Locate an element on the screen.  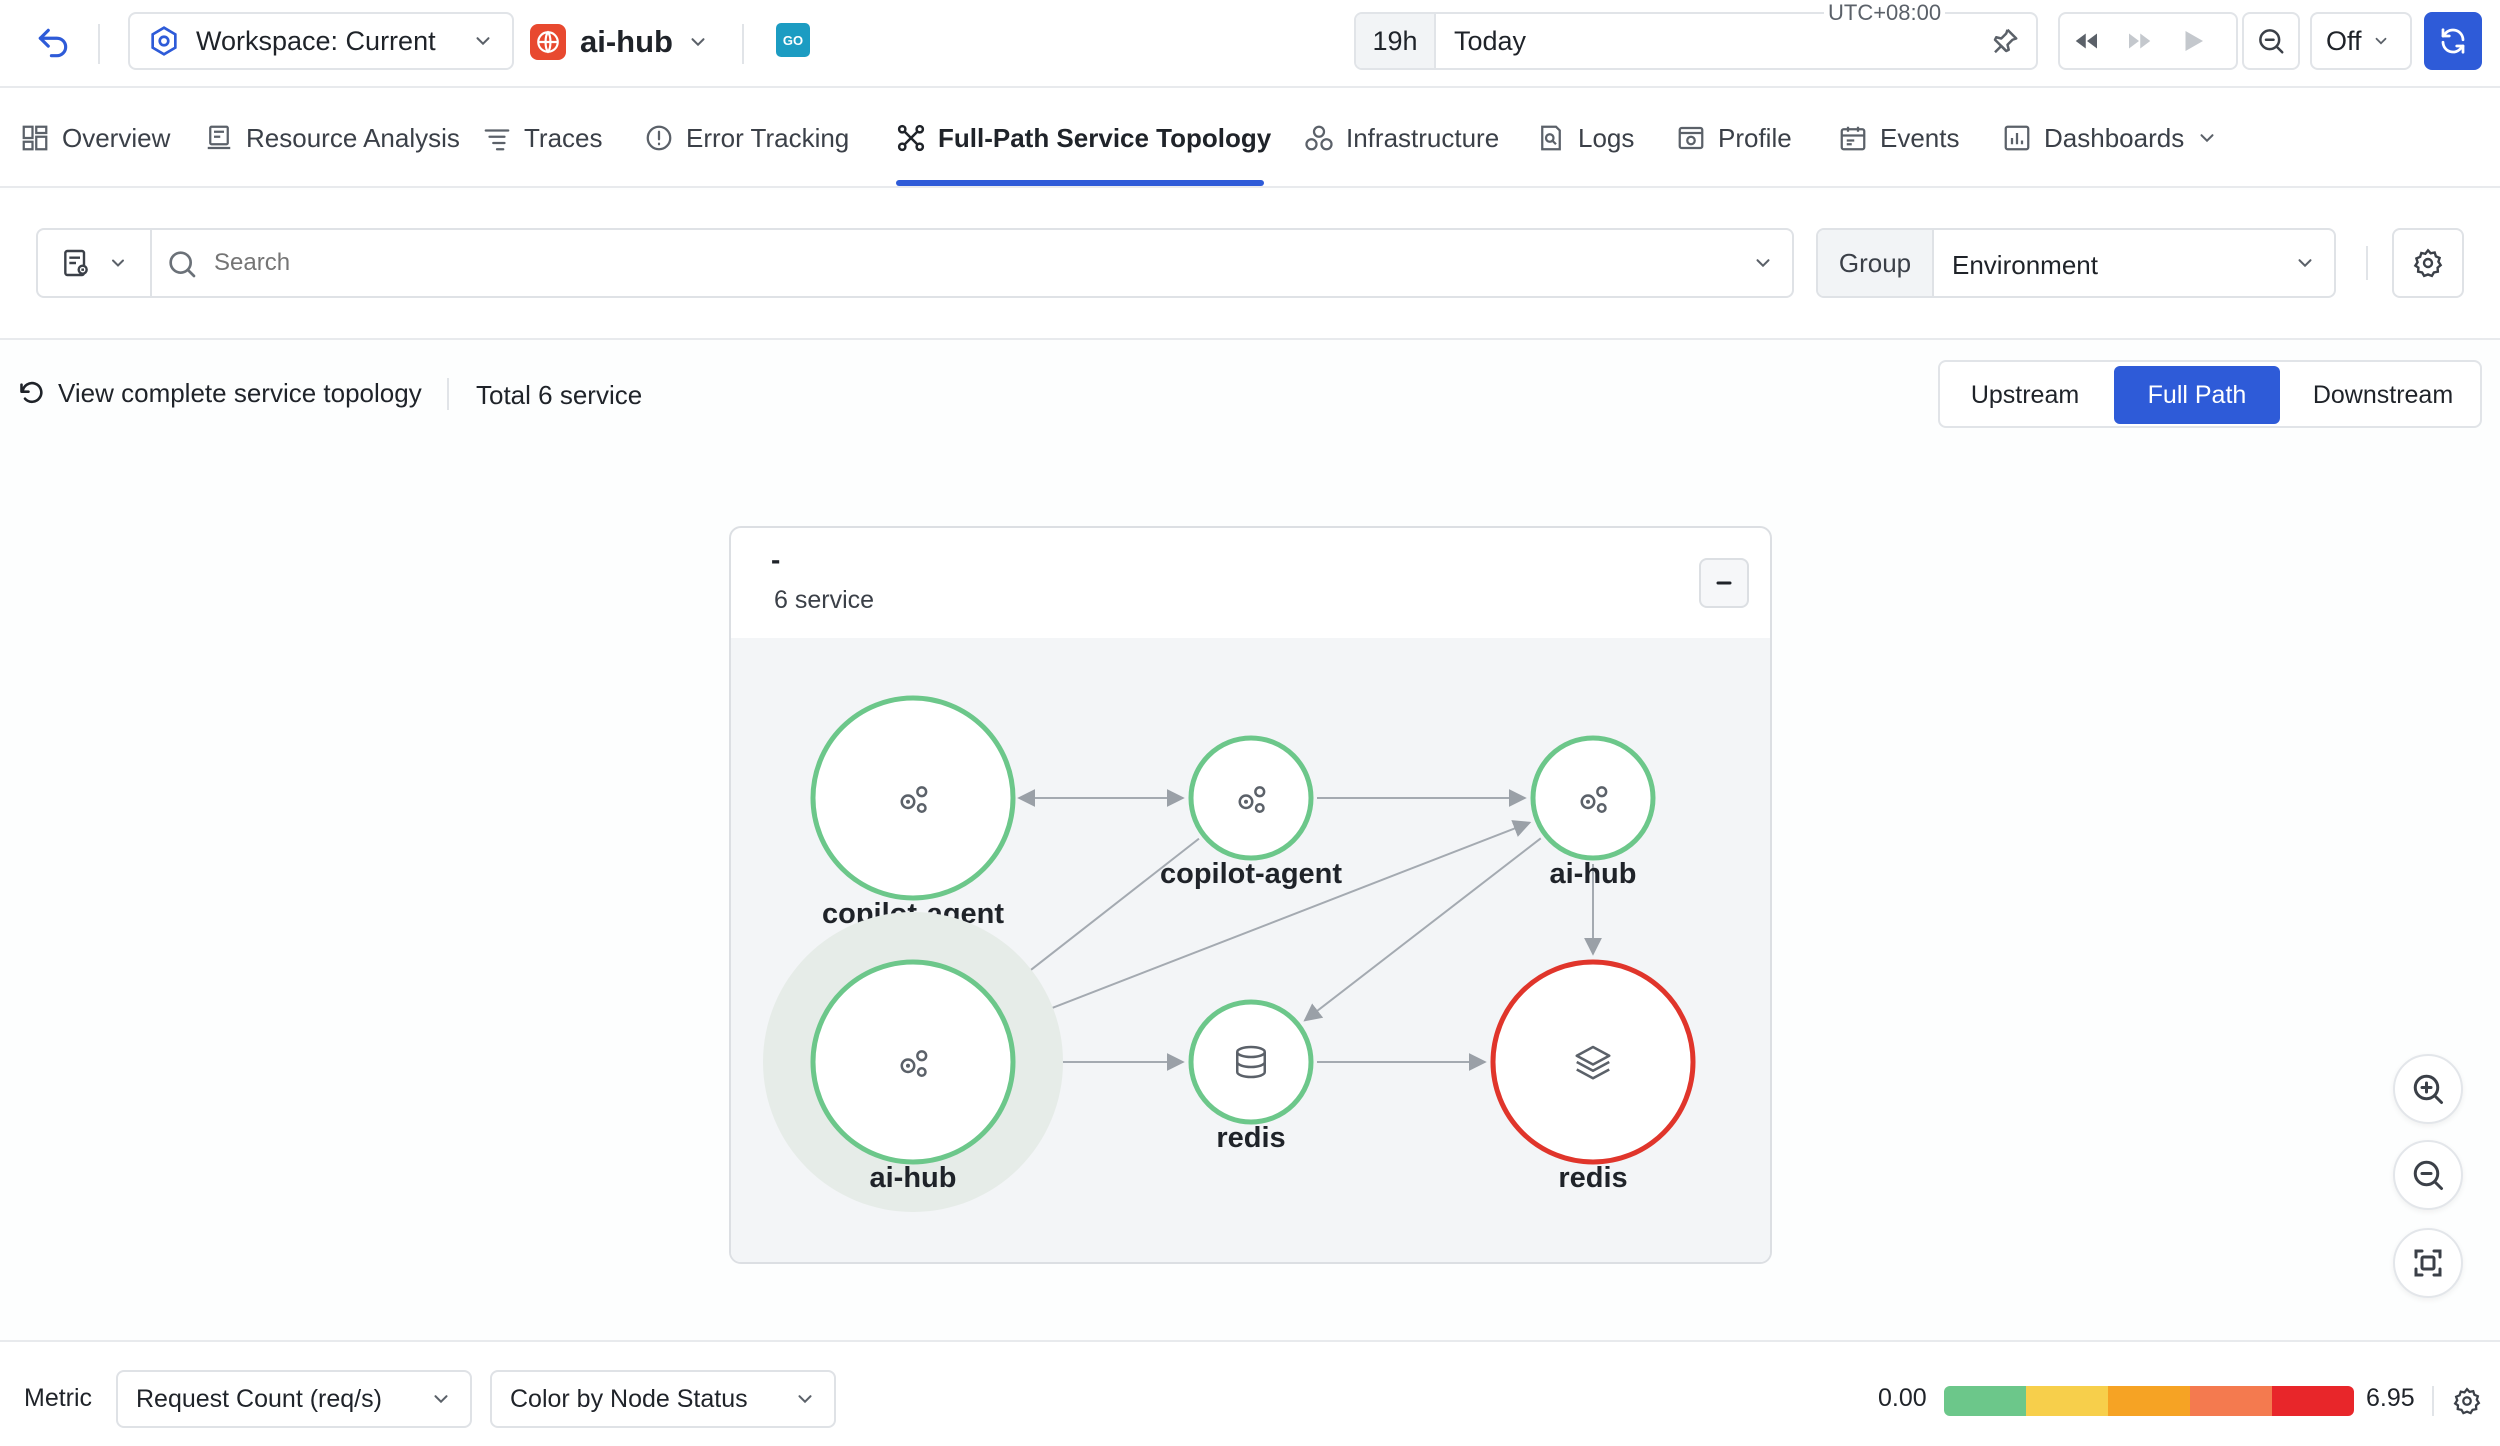
timezone-label: UTC+08:00 is located at coordinates (1885, 13).